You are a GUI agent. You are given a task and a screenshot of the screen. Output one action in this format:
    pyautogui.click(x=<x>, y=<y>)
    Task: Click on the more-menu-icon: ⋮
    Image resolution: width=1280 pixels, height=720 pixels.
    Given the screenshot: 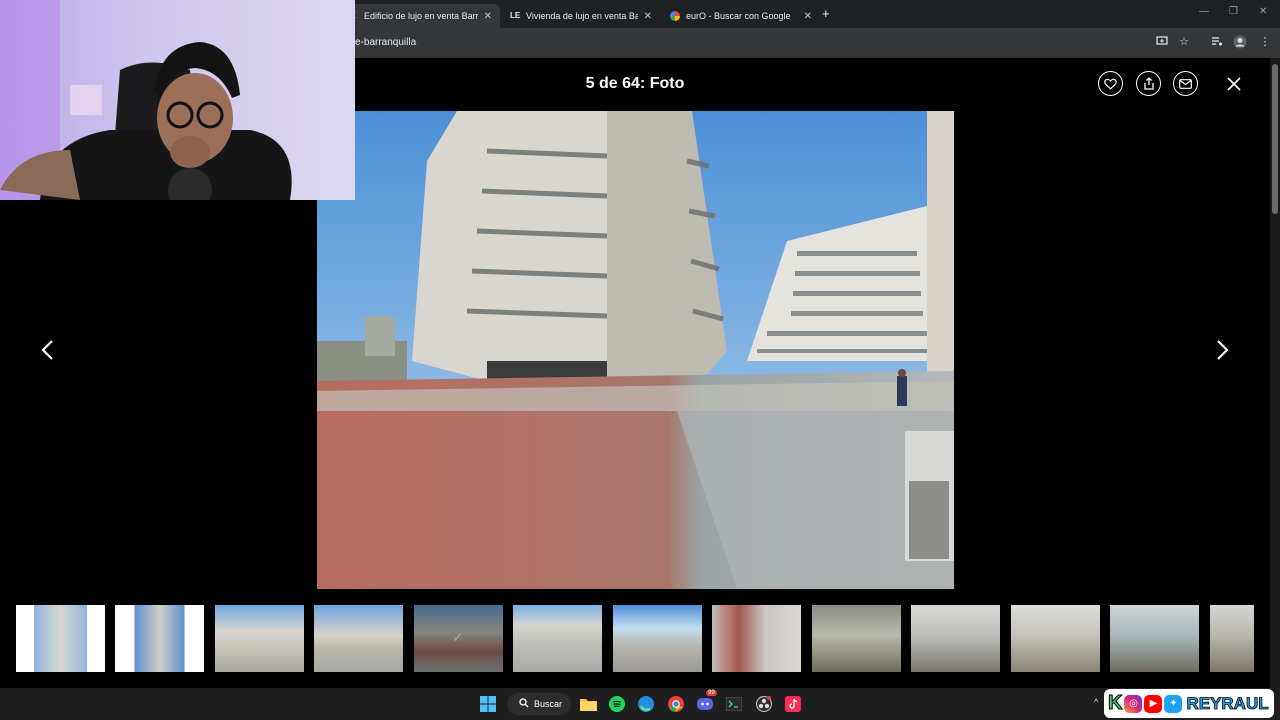 What is the action you would take?
    pyautogui.click(x=1265, y=42)
    